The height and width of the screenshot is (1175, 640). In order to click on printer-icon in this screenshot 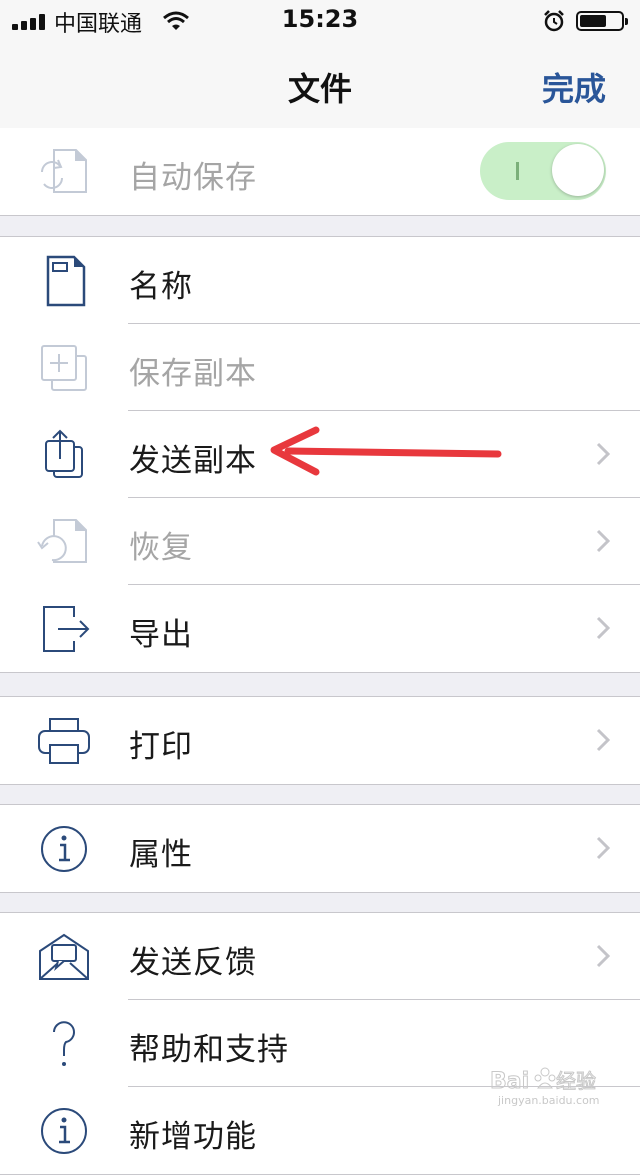, I will do `click(64, 741)`.